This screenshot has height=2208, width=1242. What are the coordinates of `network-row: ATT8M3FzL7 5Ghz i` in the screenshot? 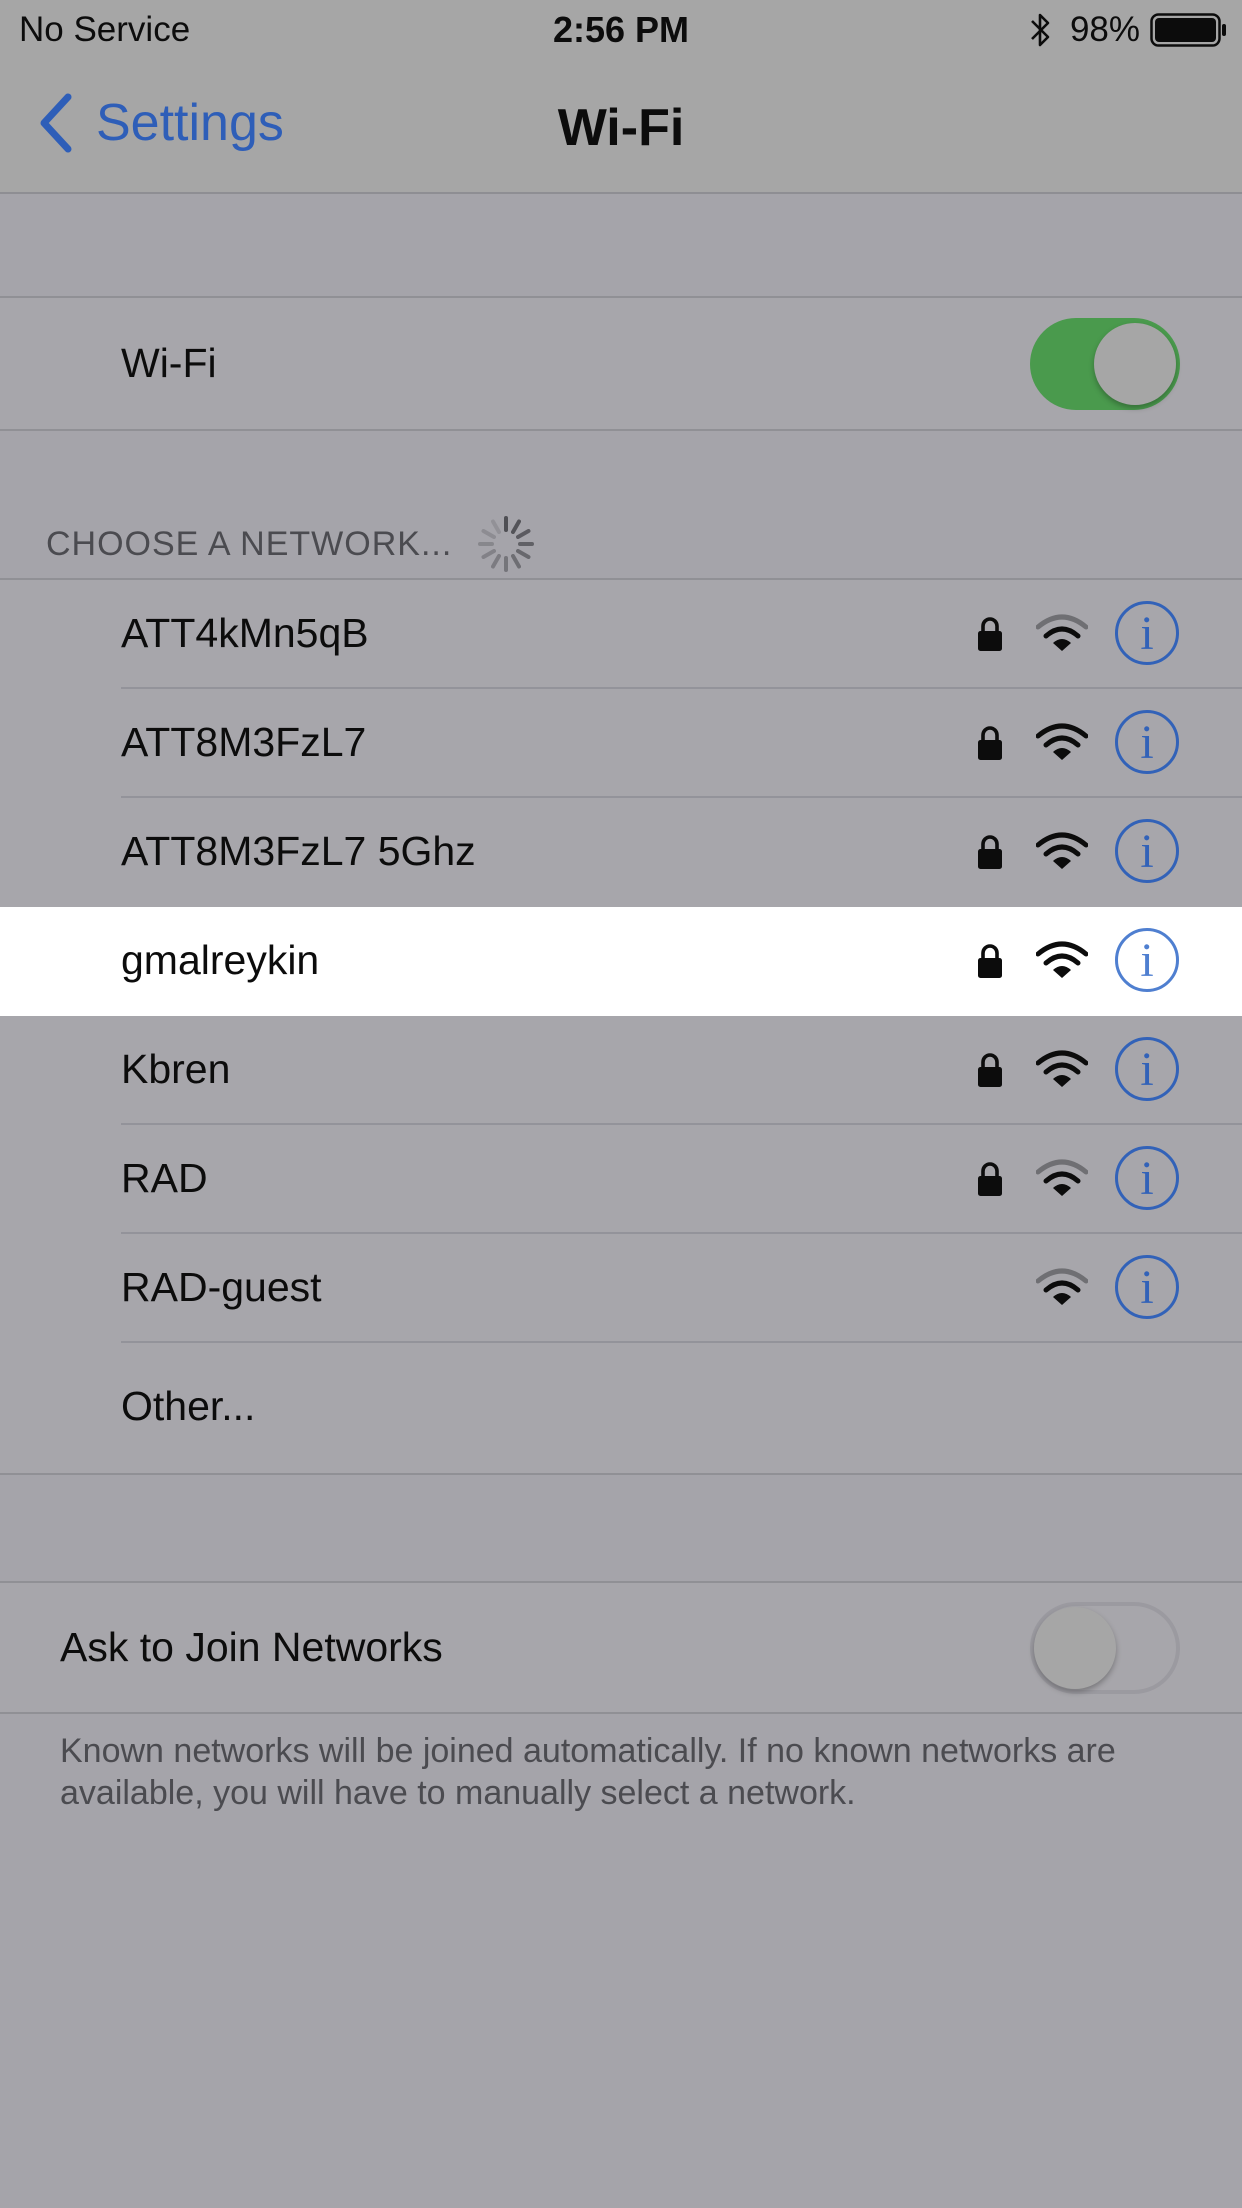 It's located at (621, 852).